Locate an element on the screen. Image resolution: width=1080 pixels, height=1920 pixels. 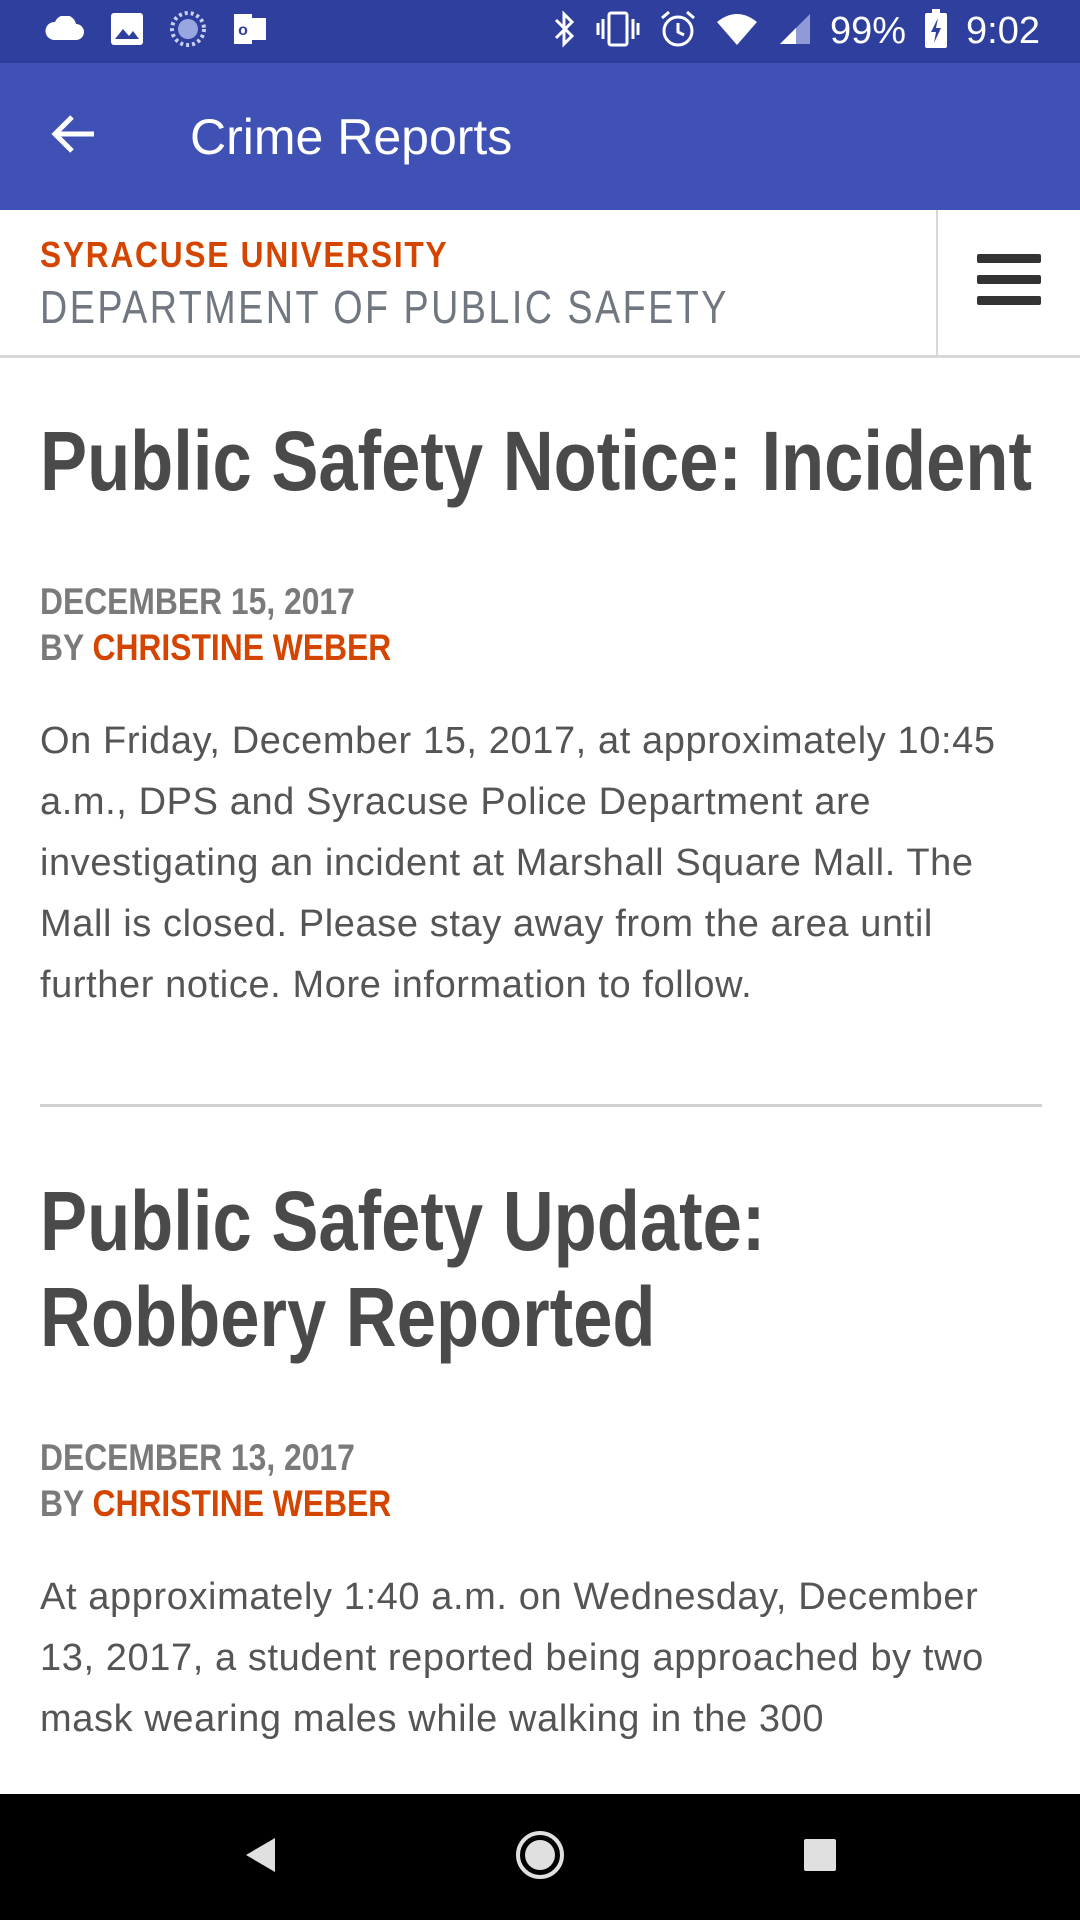
back-button is located at coordinates (73, 137).